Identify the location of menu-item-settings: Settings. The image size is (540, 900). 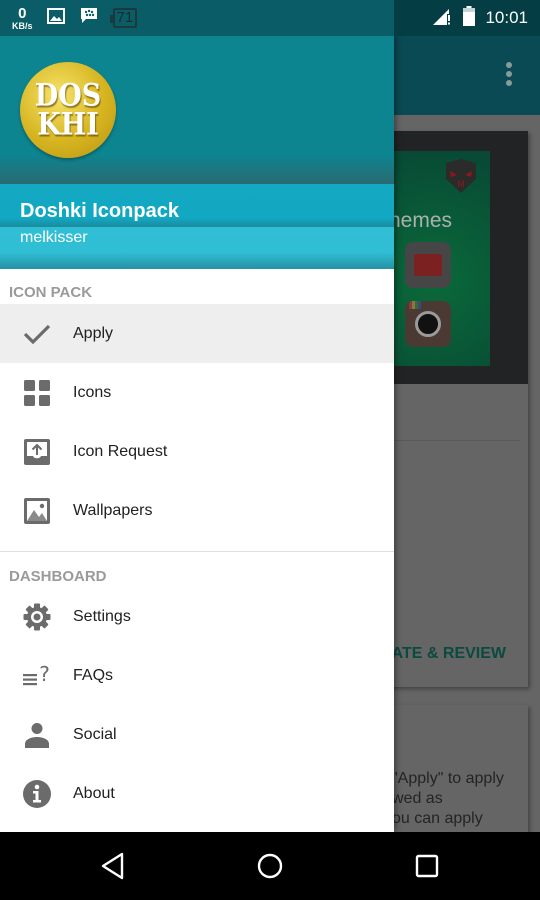
(197, 616).